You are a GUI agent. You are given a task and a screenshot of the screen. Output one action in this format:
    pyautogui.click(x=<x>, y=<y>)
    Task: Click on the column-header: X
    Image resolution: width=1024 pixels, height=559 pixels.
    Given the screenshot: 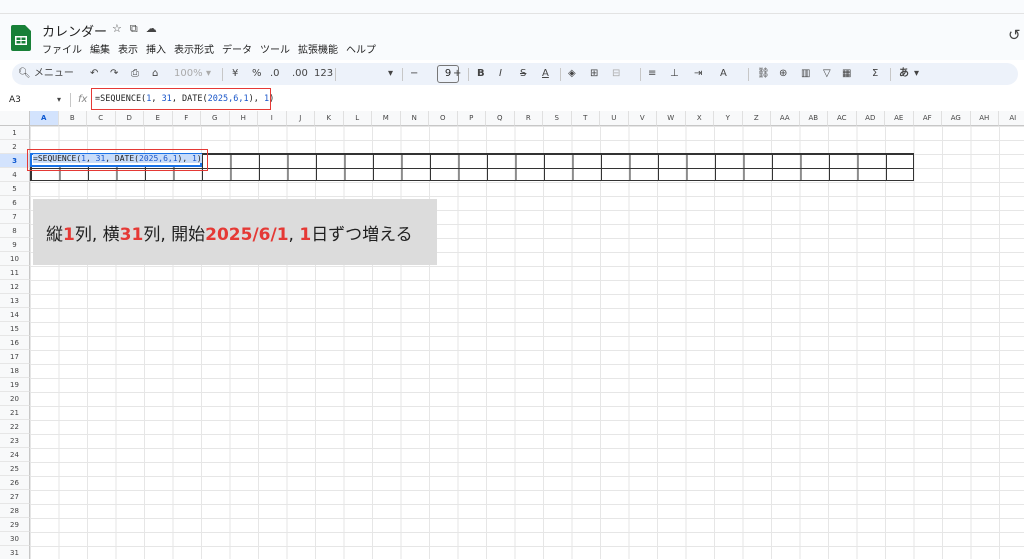 What is the action you would take?
    pyautogui.click(x=699, y=118)
    